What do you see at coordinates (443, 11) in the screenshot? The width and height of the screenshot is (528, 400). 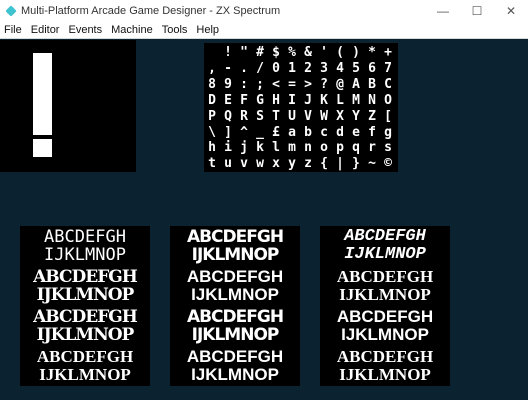 I see `minimize-button: —` at bounding box center [443, 11].